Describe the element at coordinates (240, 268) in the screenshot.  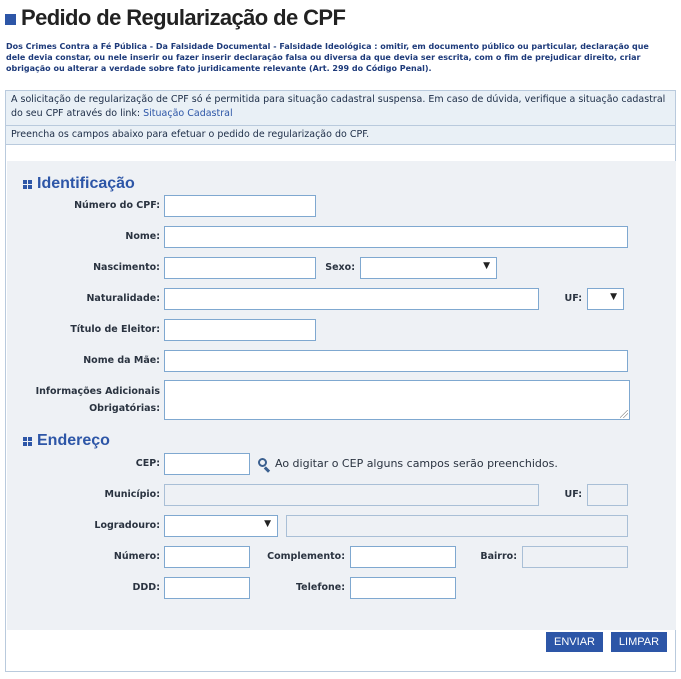
I see `nascimento-input` at that location.